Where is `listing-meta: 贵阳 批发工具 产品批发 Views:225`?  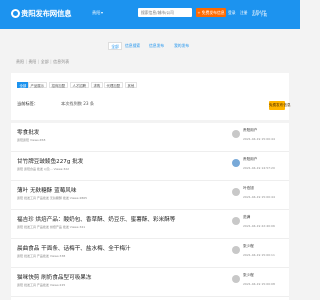
listing-meta: 贵阳 批发工具 产品批发 Views:225 is located at coordinates (41, 285).